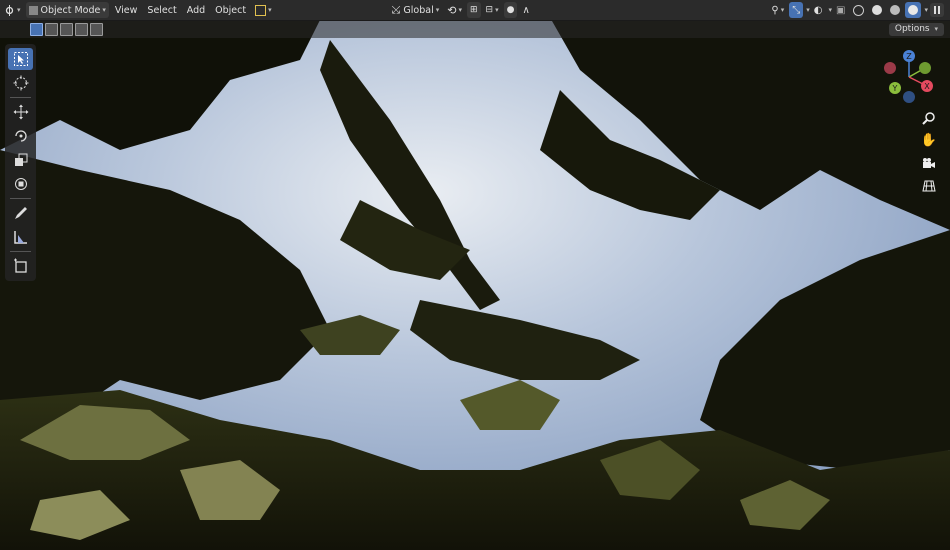  I want to click on neg-z-axis-handle, so click(909, 97).